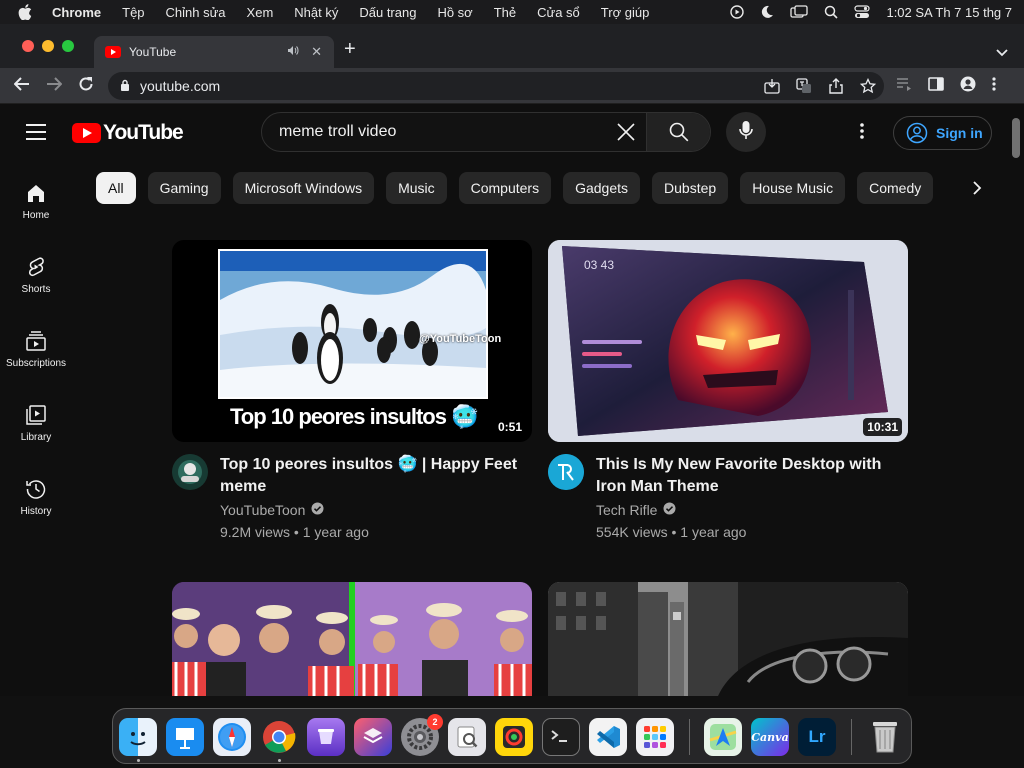  What do you see at coordinates (36, 134) in the screenshot?
I see `hamburger-menu-icon` at bounding box center [36, 134].